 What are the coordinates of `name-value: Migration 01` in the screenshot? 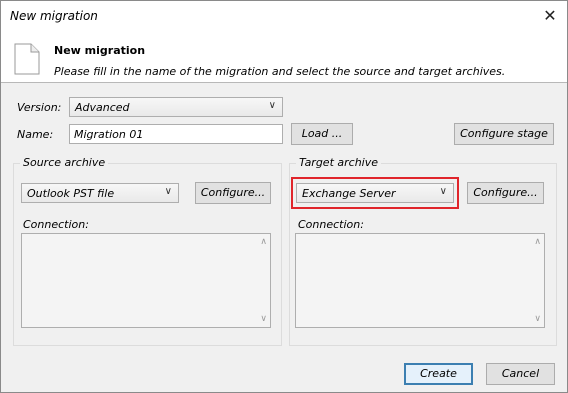 It's located at (109, 134).